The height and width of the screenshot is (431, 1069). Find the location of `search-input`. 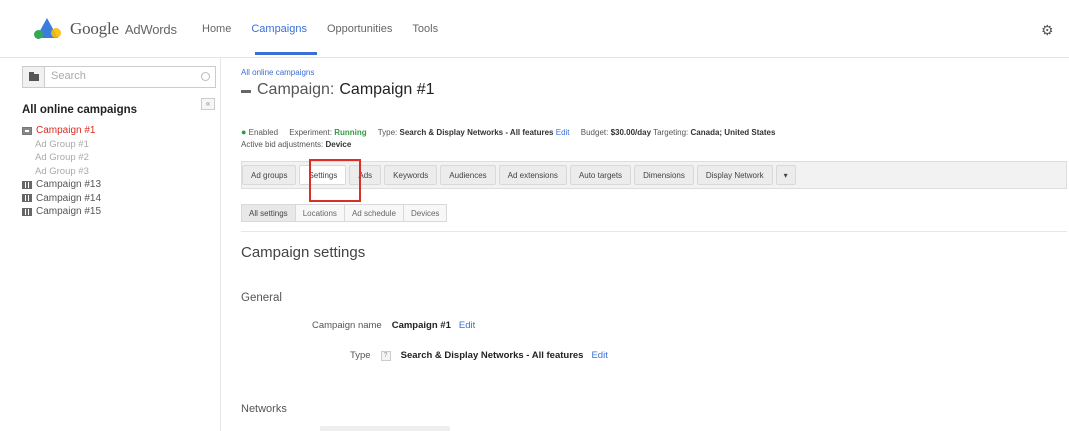

search-input is located at coordinates (121, 76).